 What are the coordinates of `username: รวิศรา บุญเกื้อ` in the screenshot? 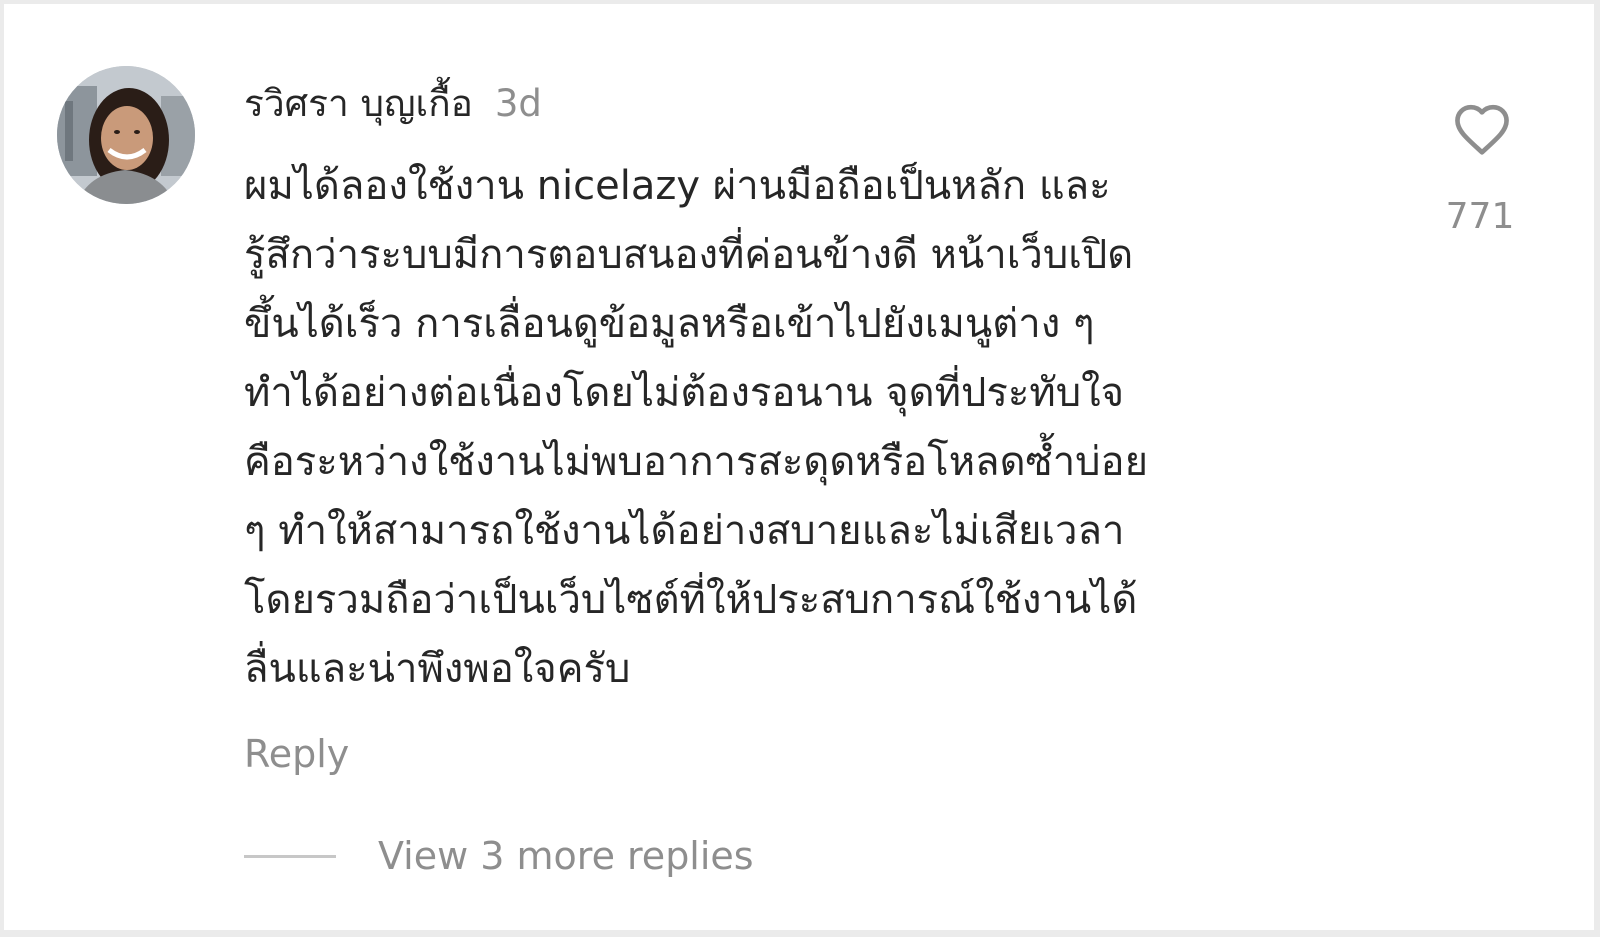 It's located at (358, 103).